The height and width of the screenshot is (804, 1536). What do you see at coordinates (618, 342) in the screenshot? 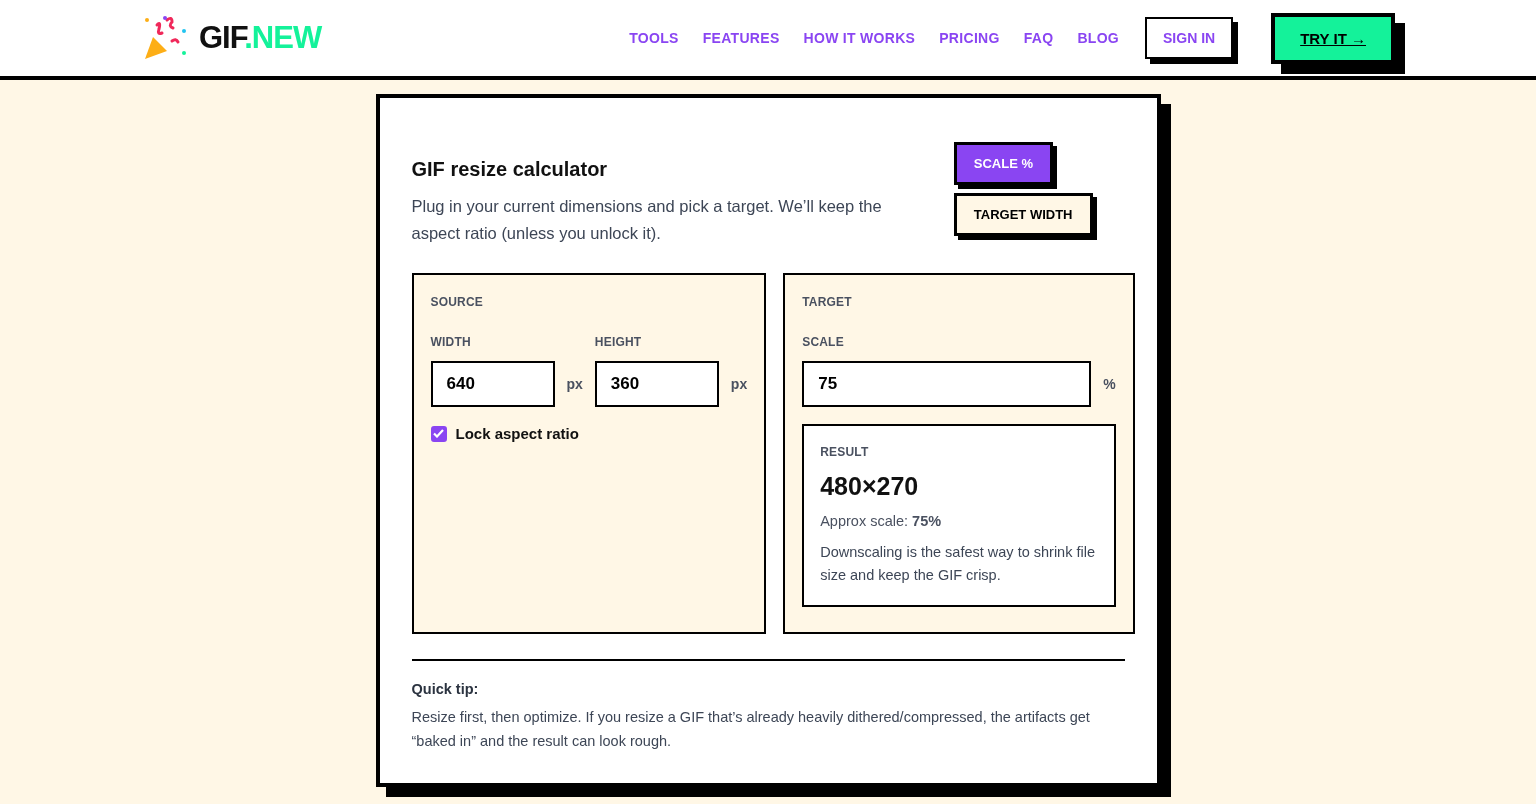
I see `field-label: HEIGHT` at bounding box center [618, 342].